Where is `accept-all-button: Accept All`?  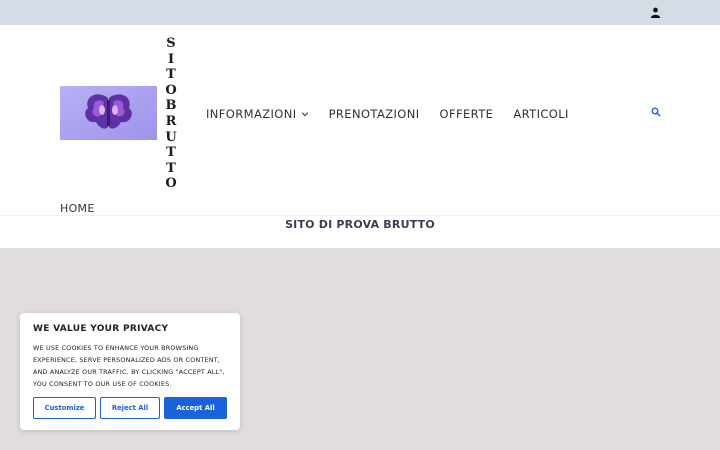 accept-all-button: Accept All is located at coordinates (195, 408).